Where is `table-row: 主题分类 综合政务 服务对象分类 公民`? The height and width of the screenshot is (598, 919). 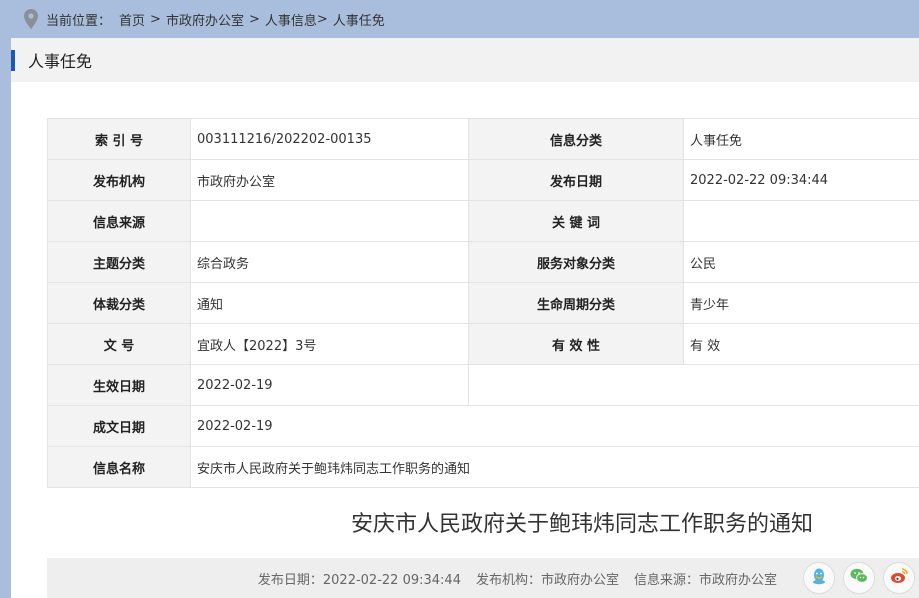
table-row: 主题分类 综合政务 服务对象分类 公民 is located at coordinates (483, 262).